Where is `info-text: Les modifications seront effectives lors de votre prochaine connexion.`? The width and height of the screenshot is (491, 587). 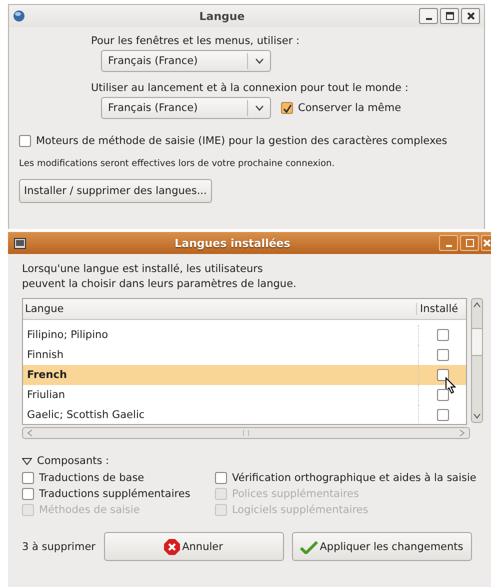
info-text: Les modifications seront effectives lors de votre prochaine connexion. is located at coordinates (177, 164).